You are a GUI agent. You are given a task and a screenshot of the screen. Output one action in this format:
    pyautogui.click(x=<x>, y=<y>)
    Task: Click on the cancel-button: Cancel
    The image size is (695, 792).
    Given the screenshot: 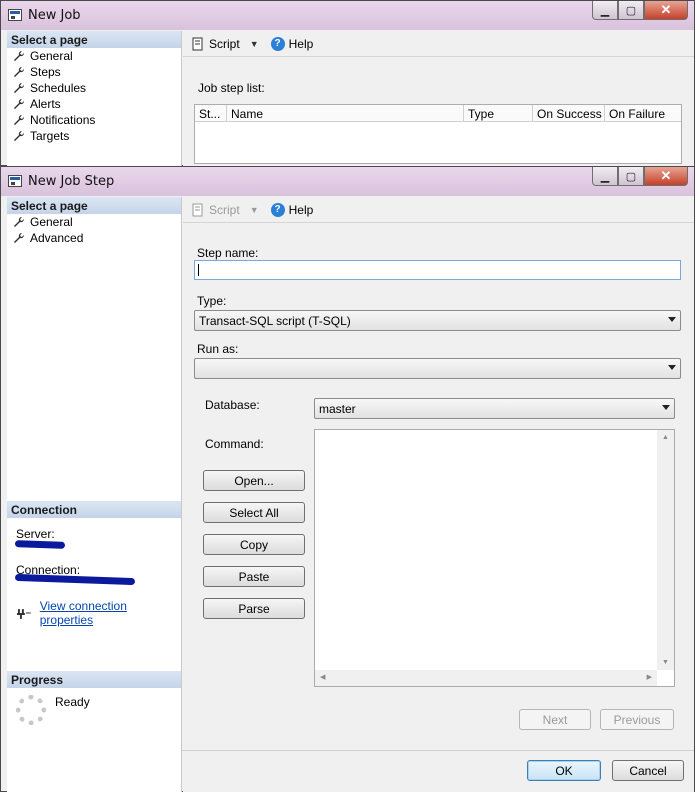 What is the action you would take?
    pyautogui.click(x=648, y=770)
    